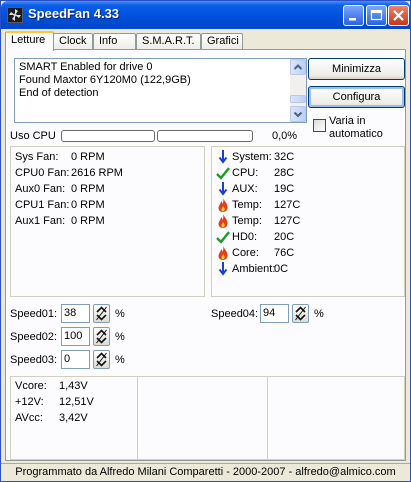 Image resolution: width=411 pixels, height=482 pixels. Describe the element at coordinates (54, 402) in the screenshot. I see `voltage-row: +12V: 12,51V` at that location.